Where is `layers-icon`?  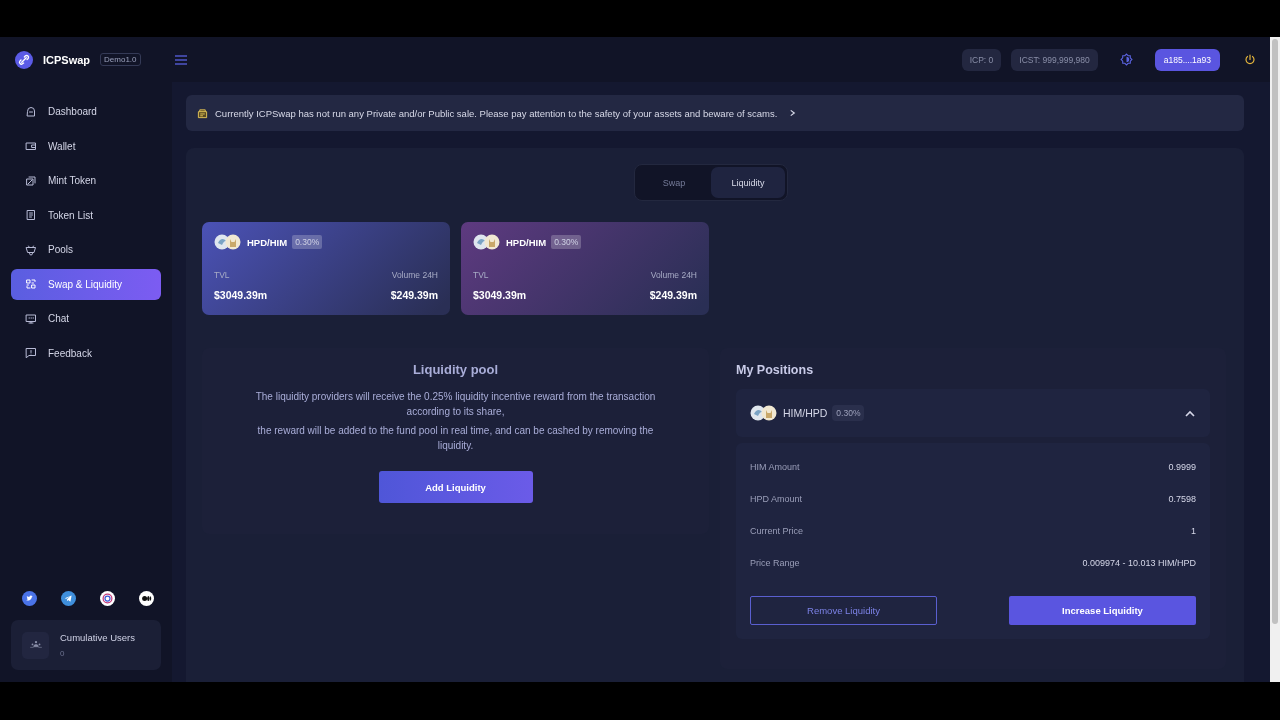 layers-icon is located at coordinates (31, 180).